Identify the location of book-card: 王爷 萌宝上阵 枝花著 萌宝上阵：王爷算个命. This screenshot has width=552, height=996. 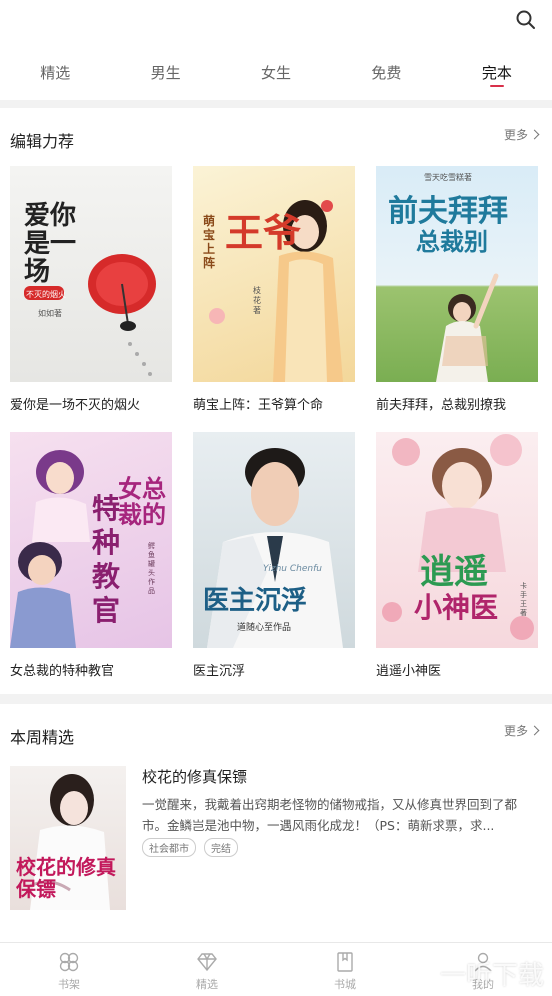
(274, 289).